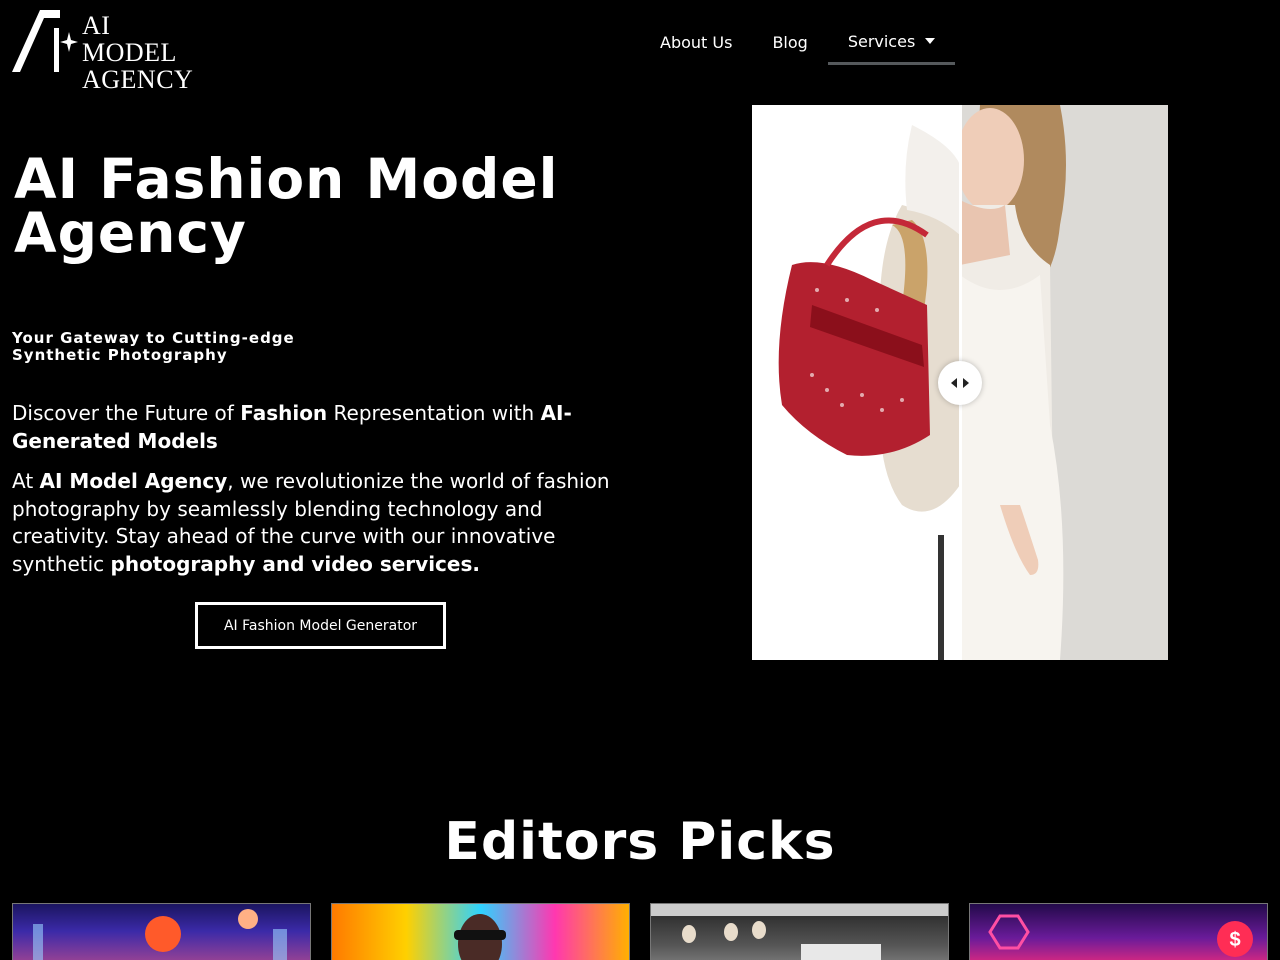 Image resolution: width=1280 pixels, height=960 pixels. Describe the element at coordinates (295, 563) in the screenshot. I see `body-bold-2: photography and video services.` at that location.